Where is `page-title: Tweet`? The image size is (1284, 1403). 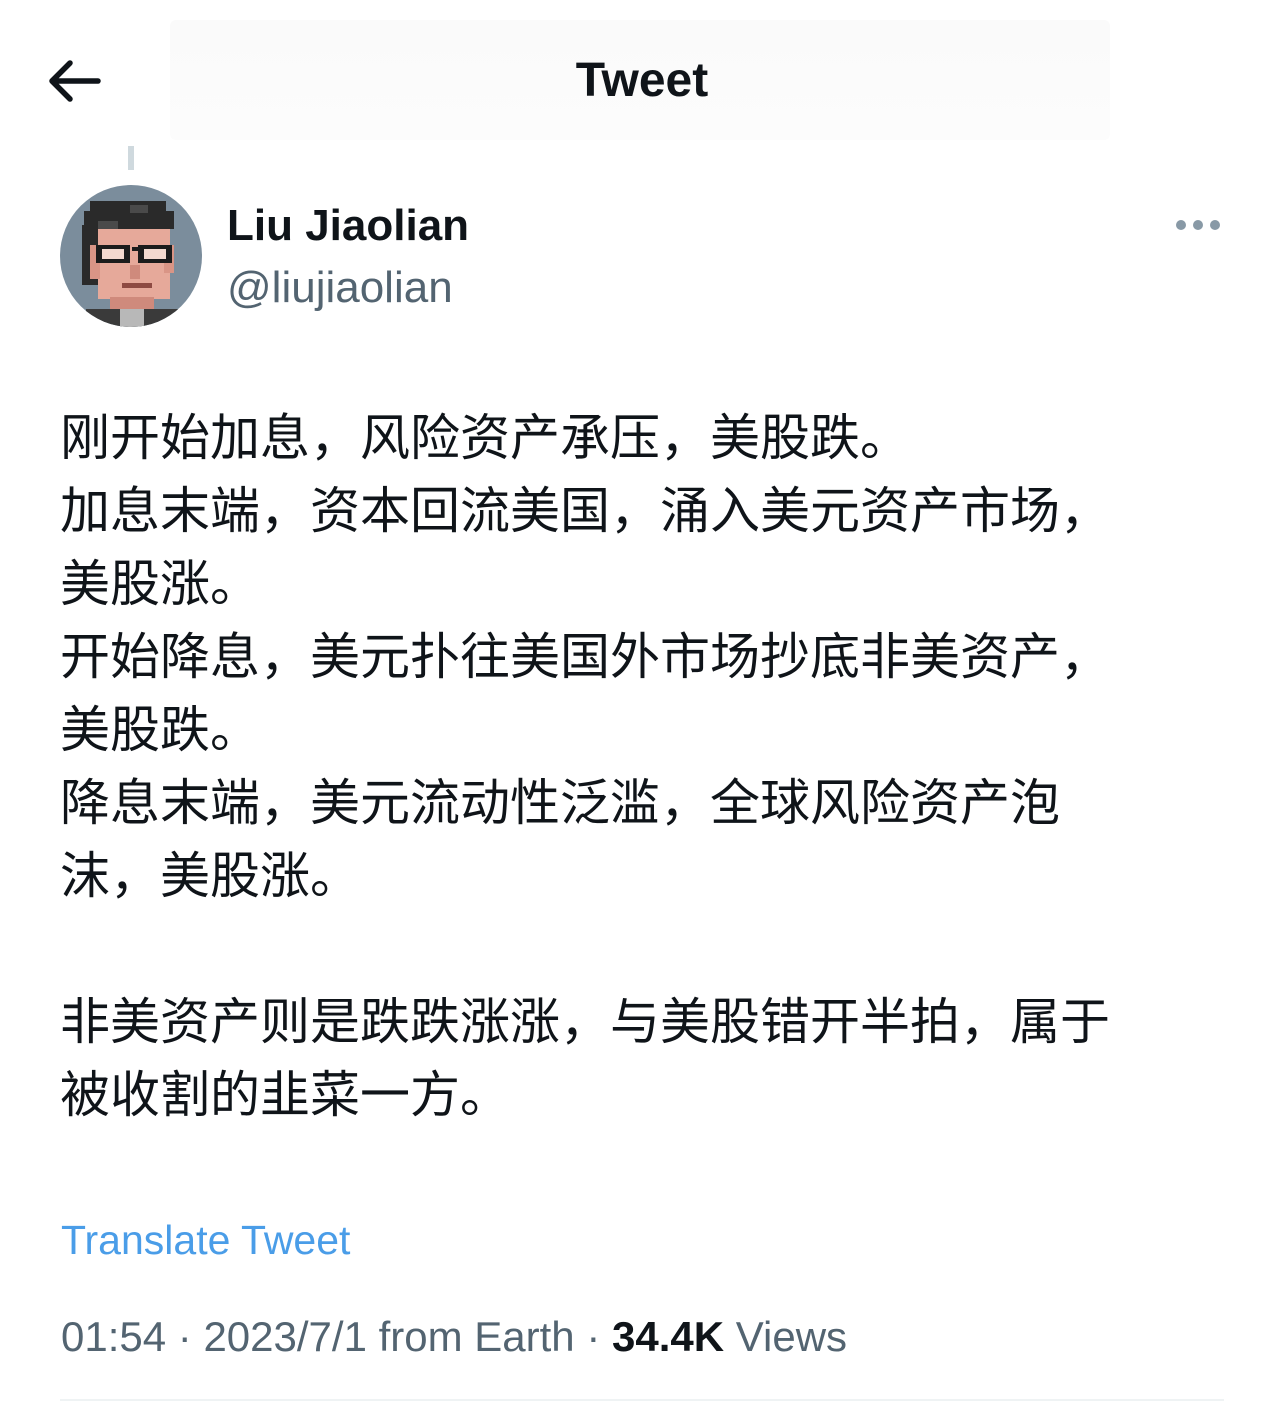
page-title: Tweet is located at coordinates (642, 80).